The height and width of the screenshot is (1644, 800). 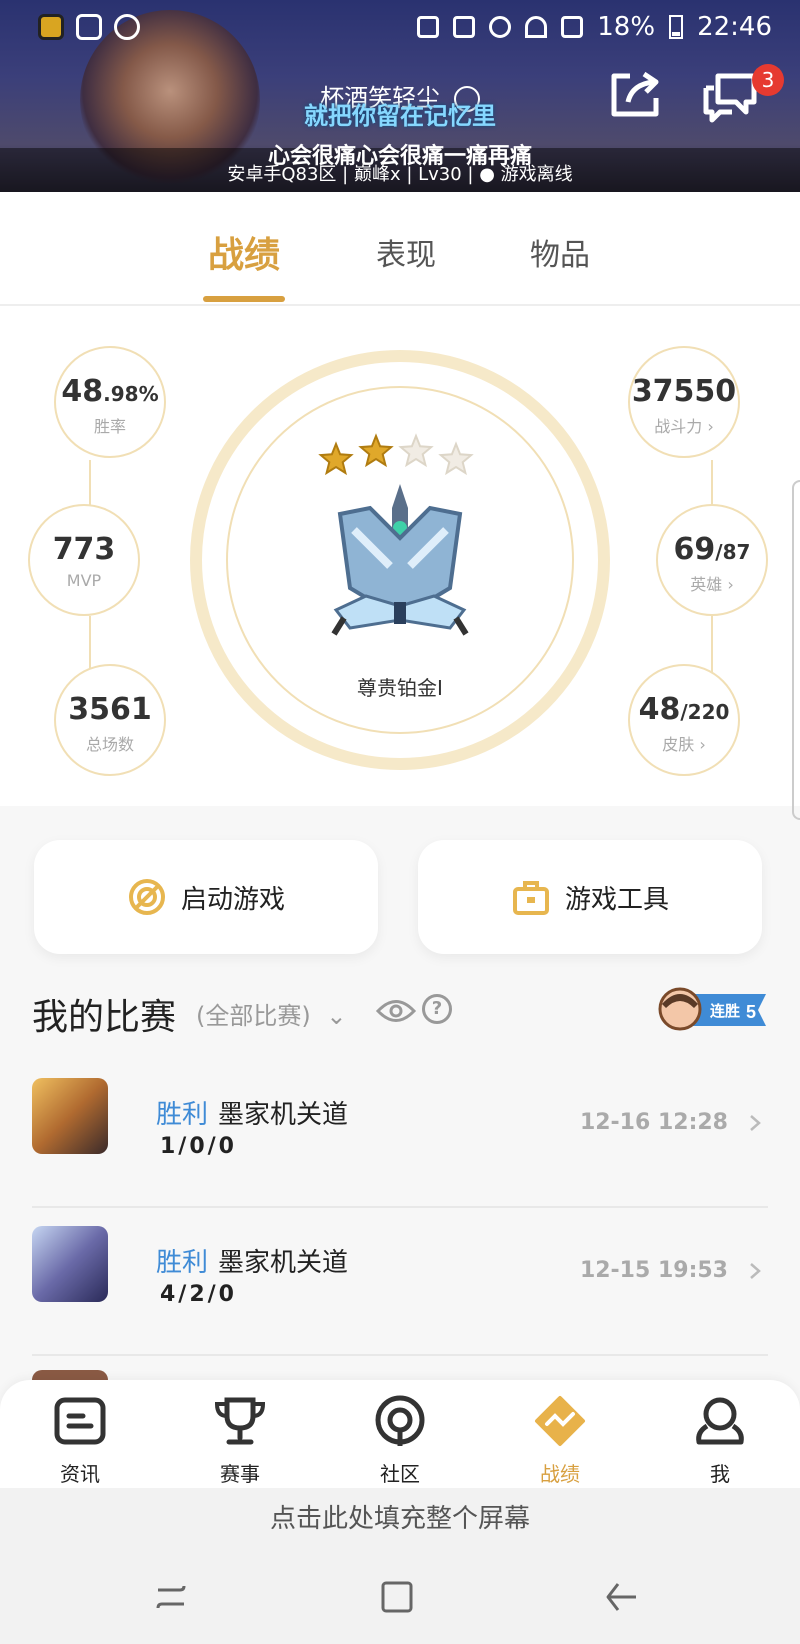 I want to click on game-controller-icon, so click(x=146, y=897).